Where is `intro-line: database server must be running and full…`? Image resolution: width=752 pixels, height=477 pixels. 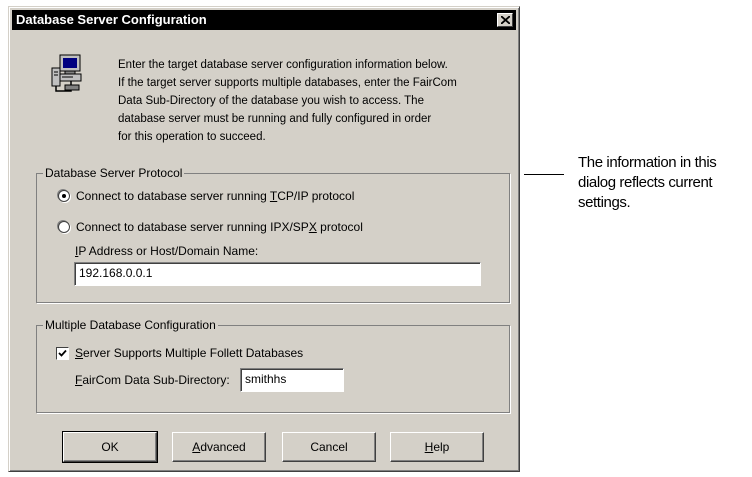
intro-line: database server must be running and full… is located at coordinates (275, 119).